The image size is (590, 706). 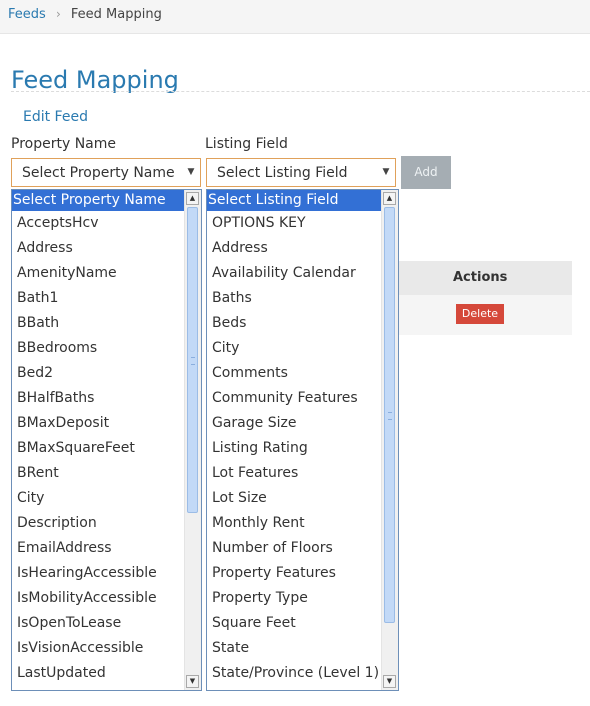 What do you see at coordinates (98, 223) in the screenshot?
I see `property-option: AcceptsHcv` at bounding box center [98, 223].